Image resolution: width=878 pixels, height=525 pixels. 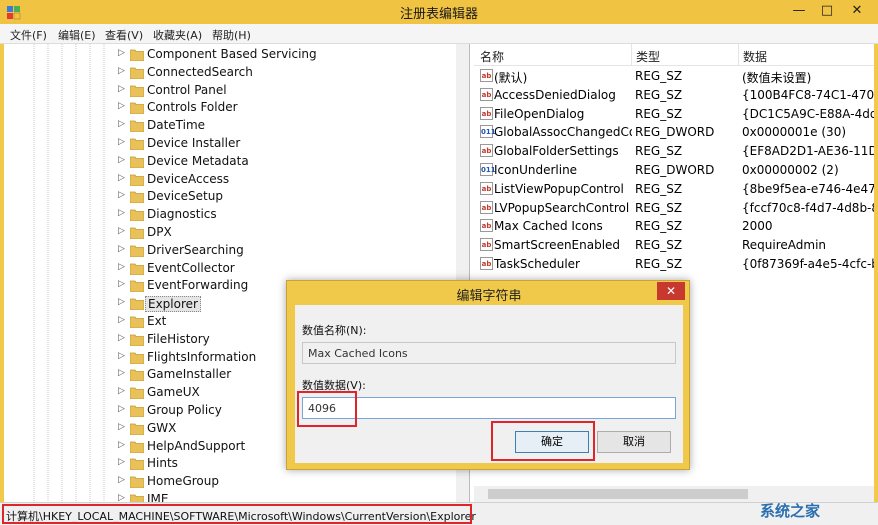 I want to click on menu-favorites: 收藏夹(A), so click(x=177, y=35).